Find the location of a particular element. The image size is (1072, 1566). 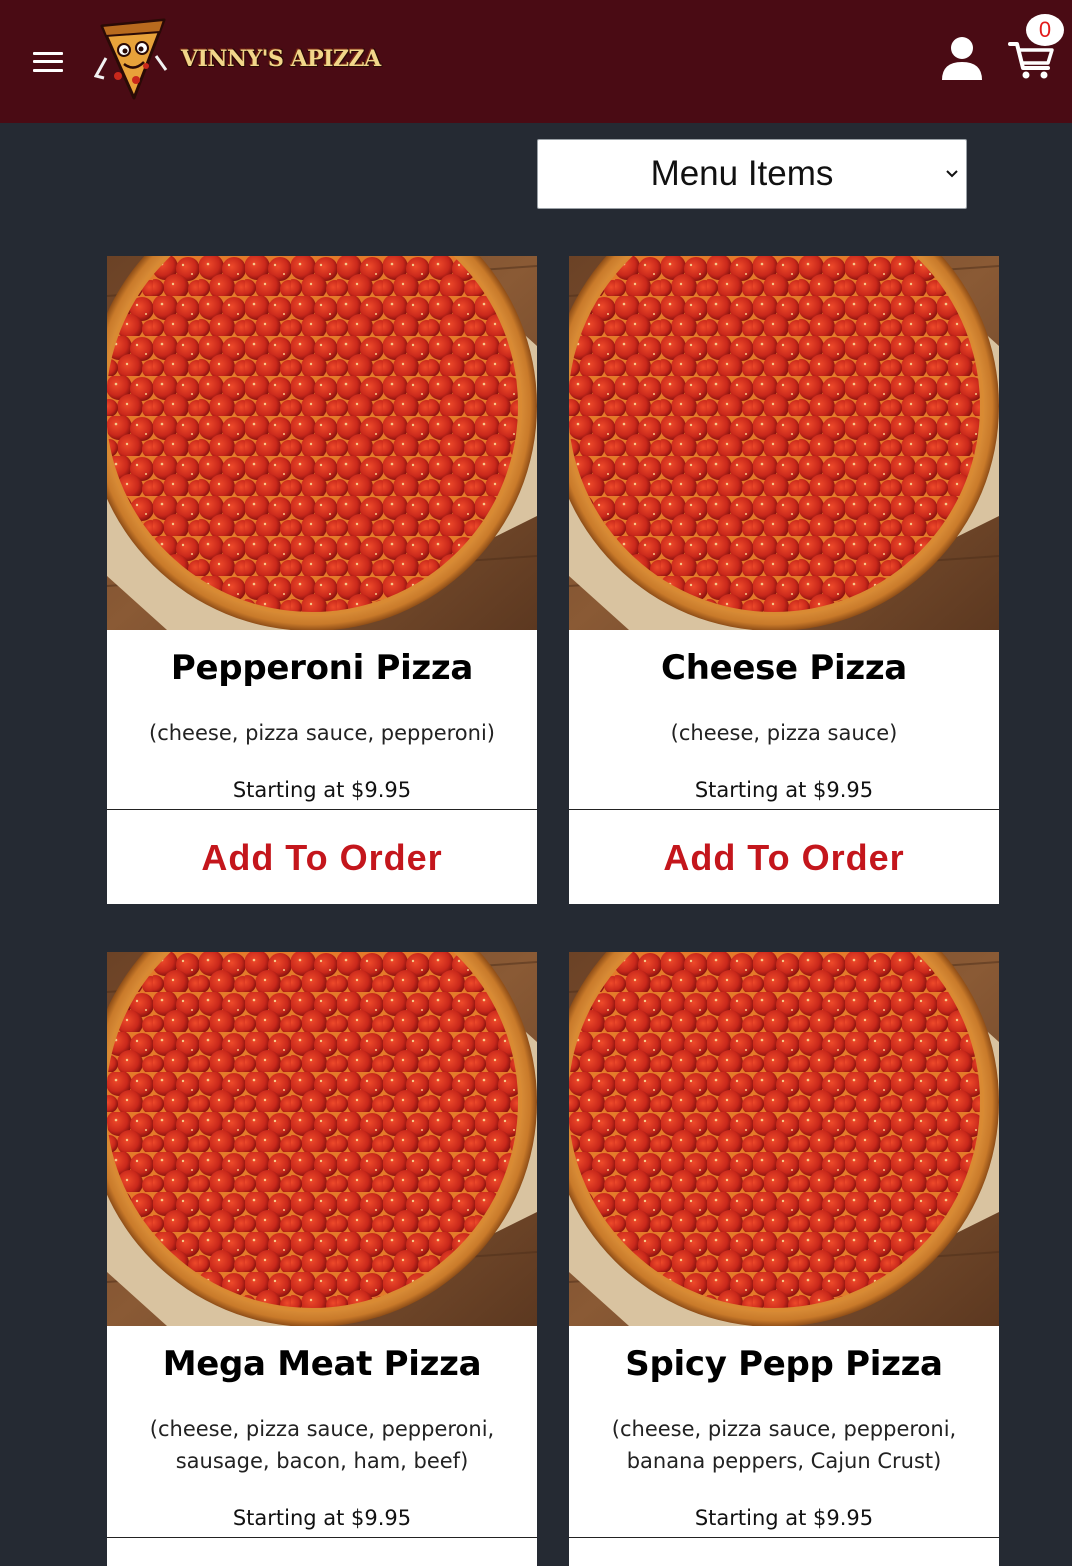

menu-icon is located at coordinates (48, 62).